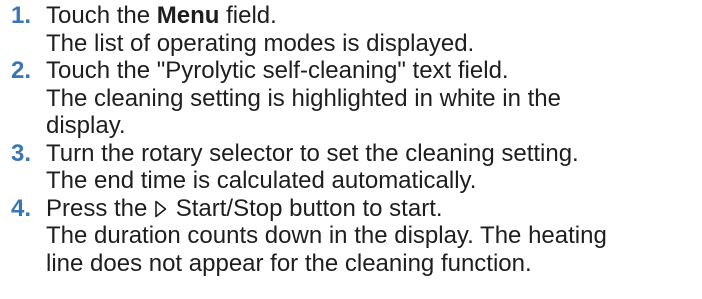 The image size is (702, 299). Describe the element at coordinates (188, 15) in the screenshot. I see `menu-field-label: Menu` at that location.